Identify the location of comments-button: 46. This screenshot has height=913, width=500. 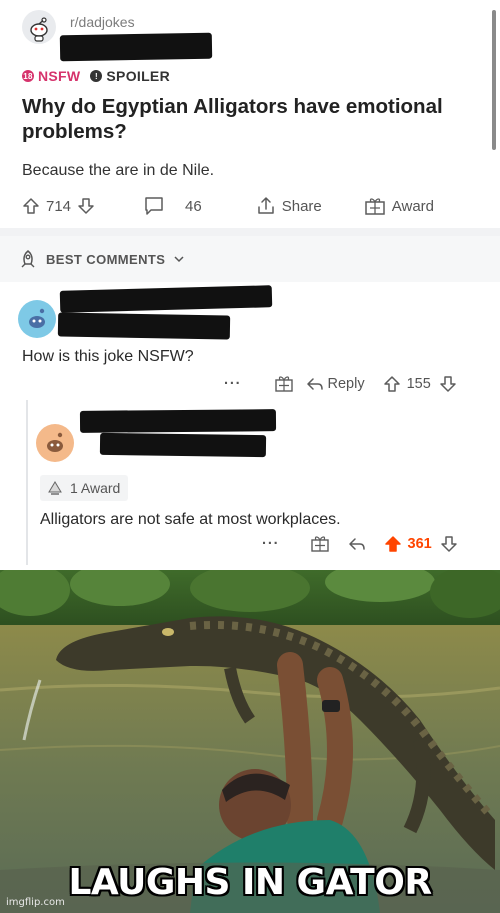
(172, 206).